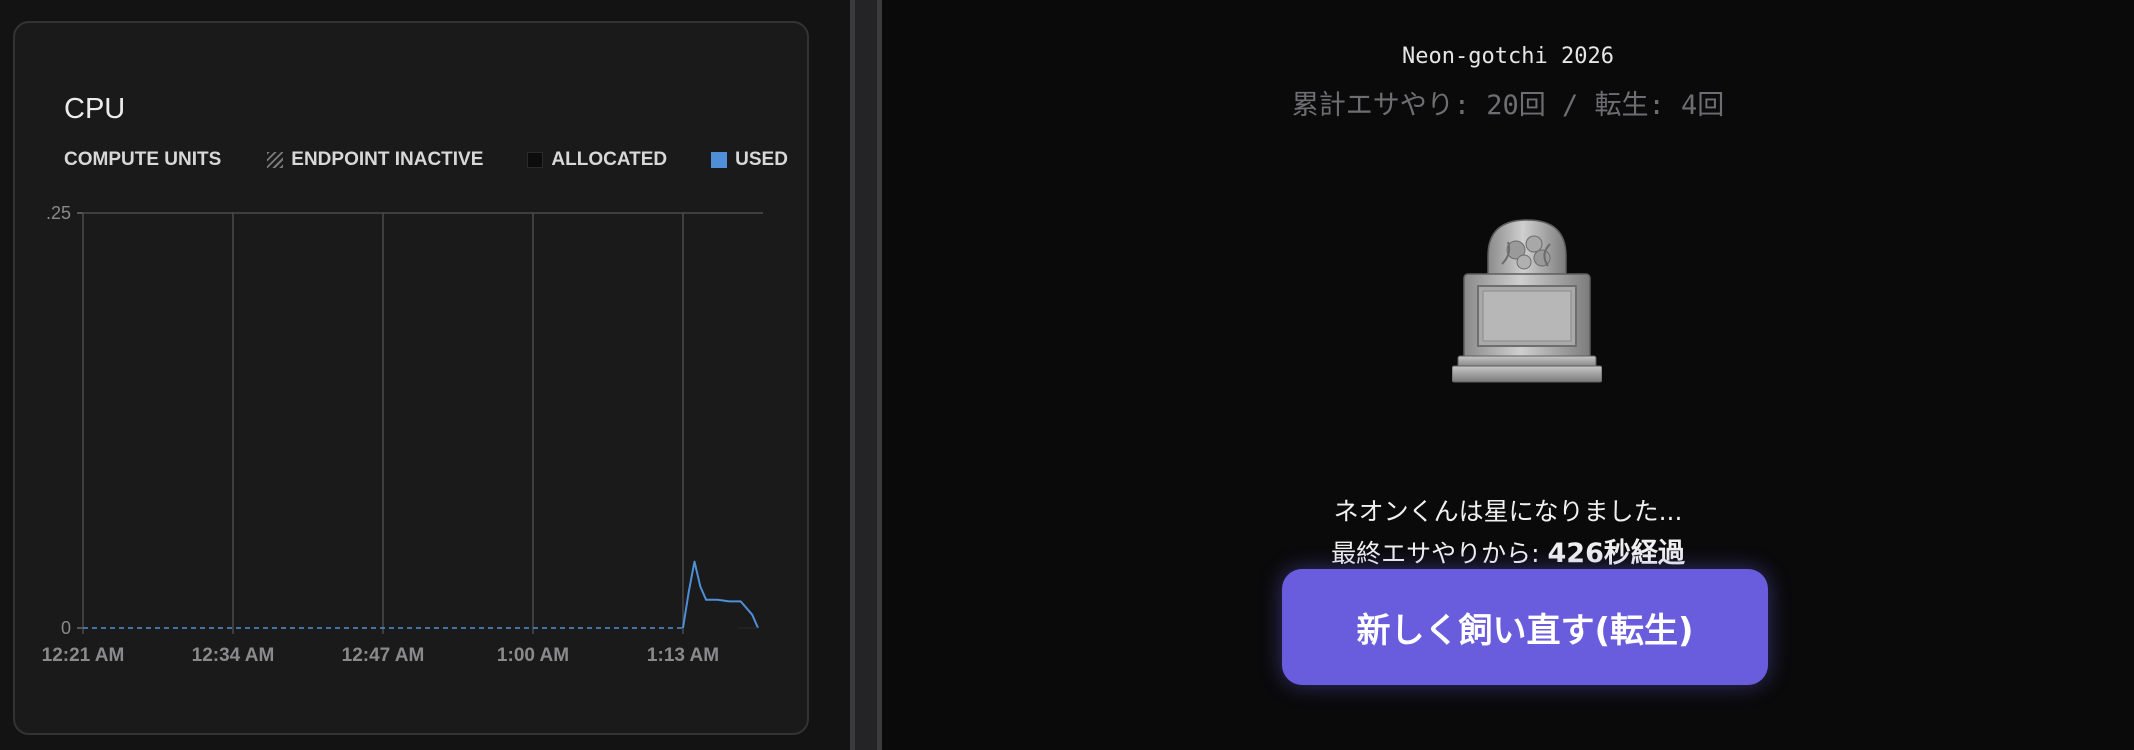  Describe the element at coordinates (1527, 301) in the screenshot. I see `tombstone-icon` at that location.